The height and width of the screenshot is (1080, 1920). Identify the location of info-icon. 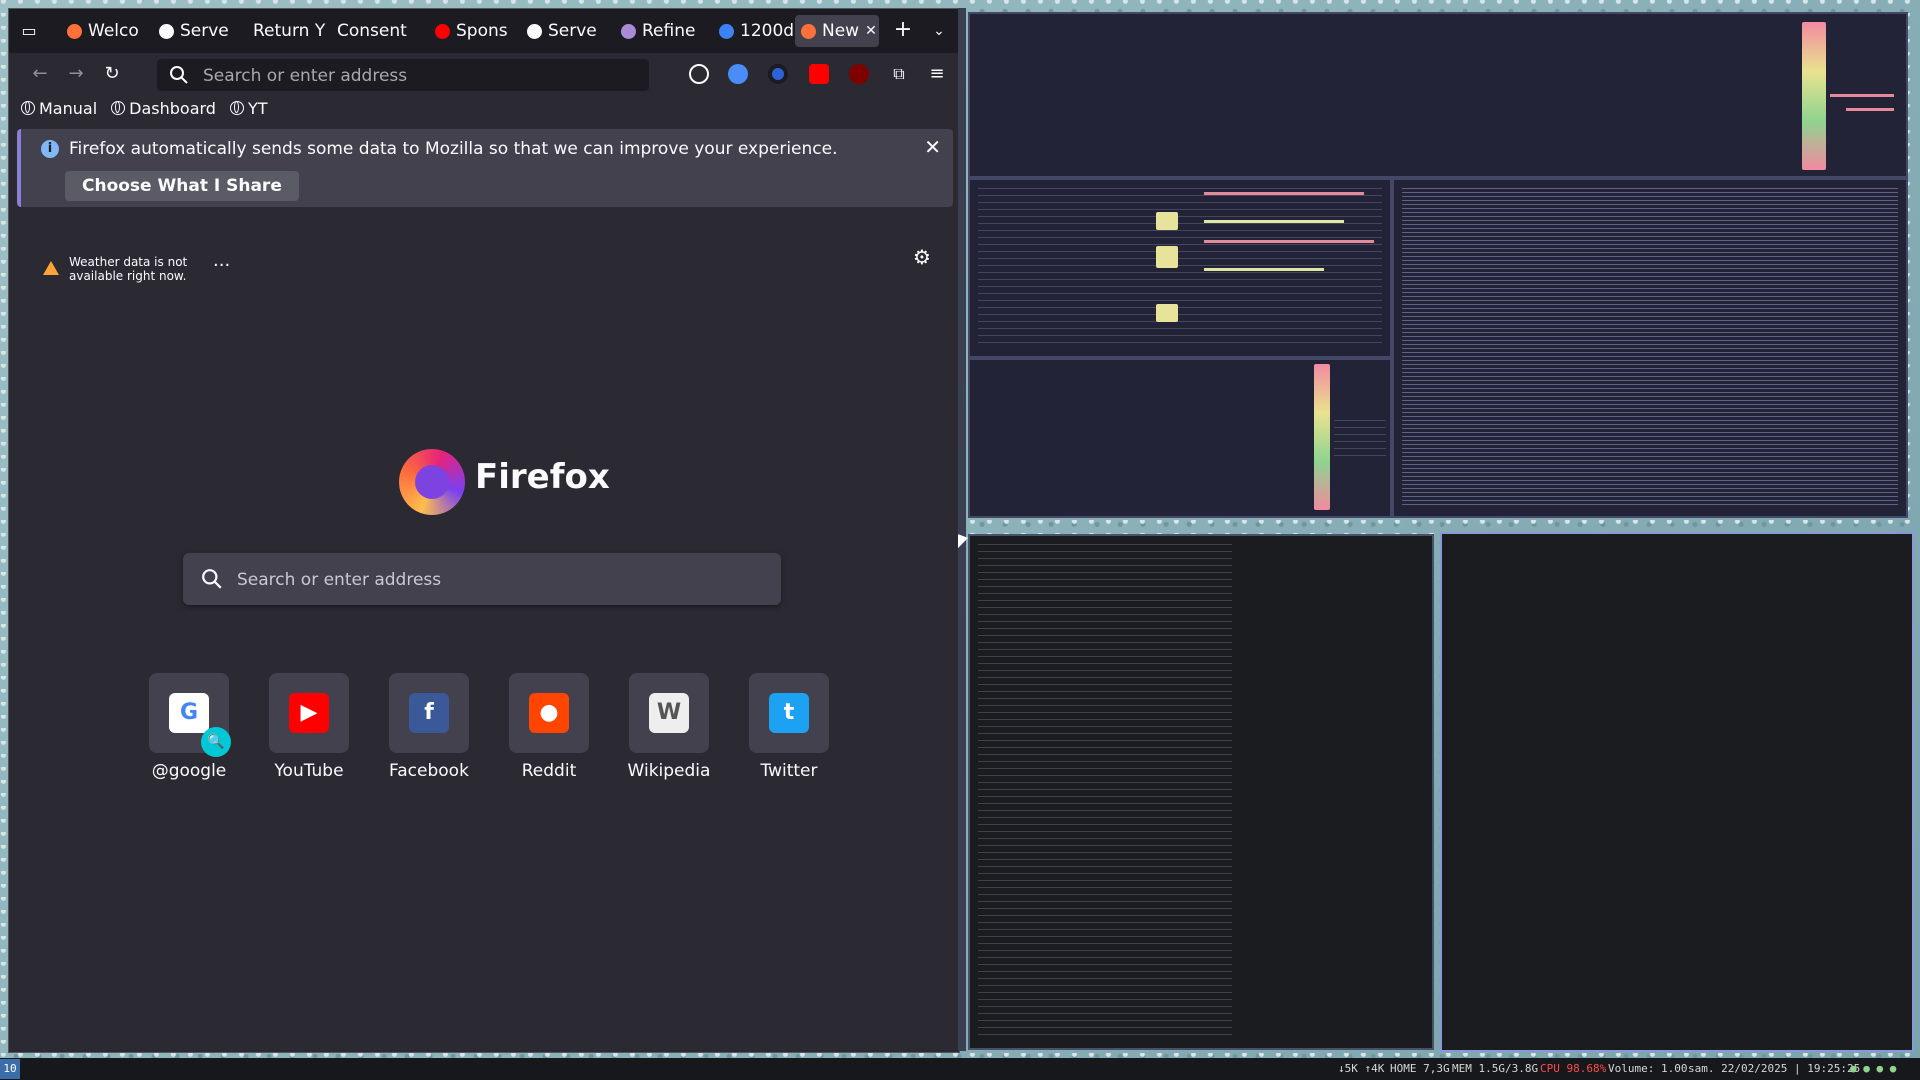
(534, 31).